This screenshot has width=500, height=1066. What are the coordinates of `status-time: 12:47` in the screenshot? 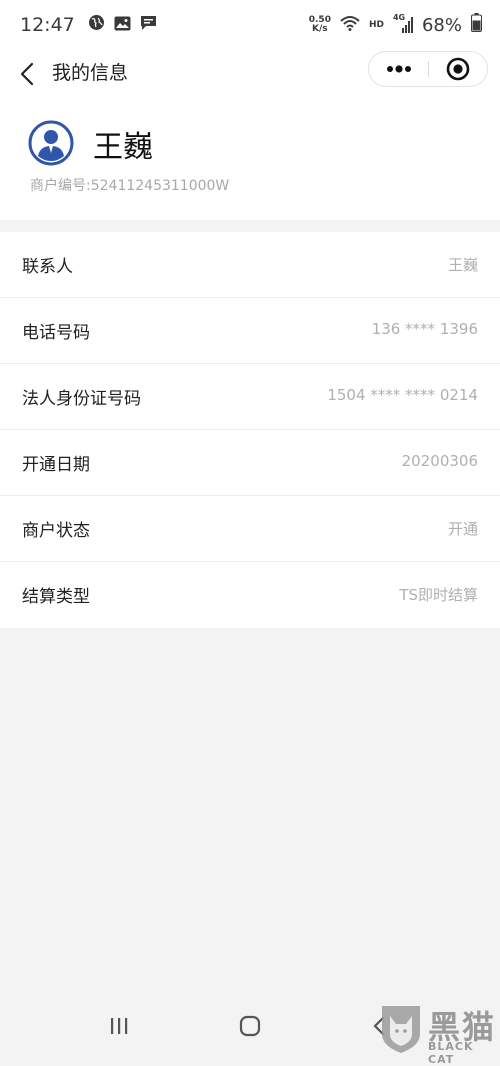 It's located at (47, 25).